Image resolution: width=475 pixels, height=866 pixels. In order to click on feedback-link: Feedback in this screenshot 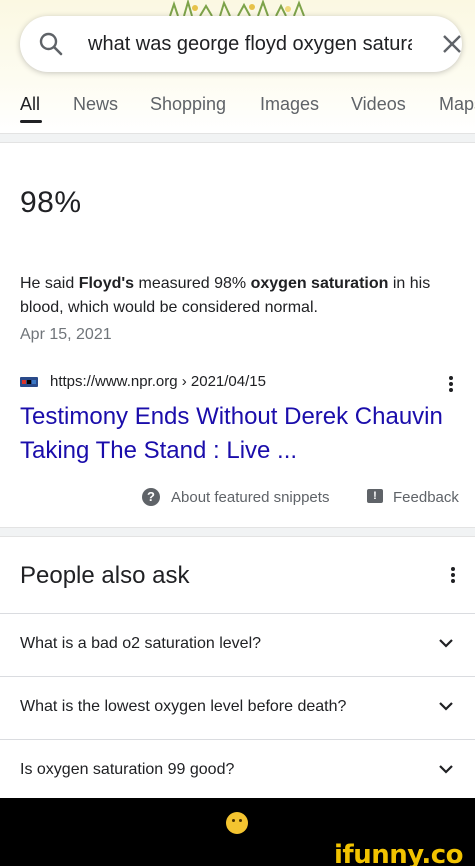, I will do `click(426, 497)`.